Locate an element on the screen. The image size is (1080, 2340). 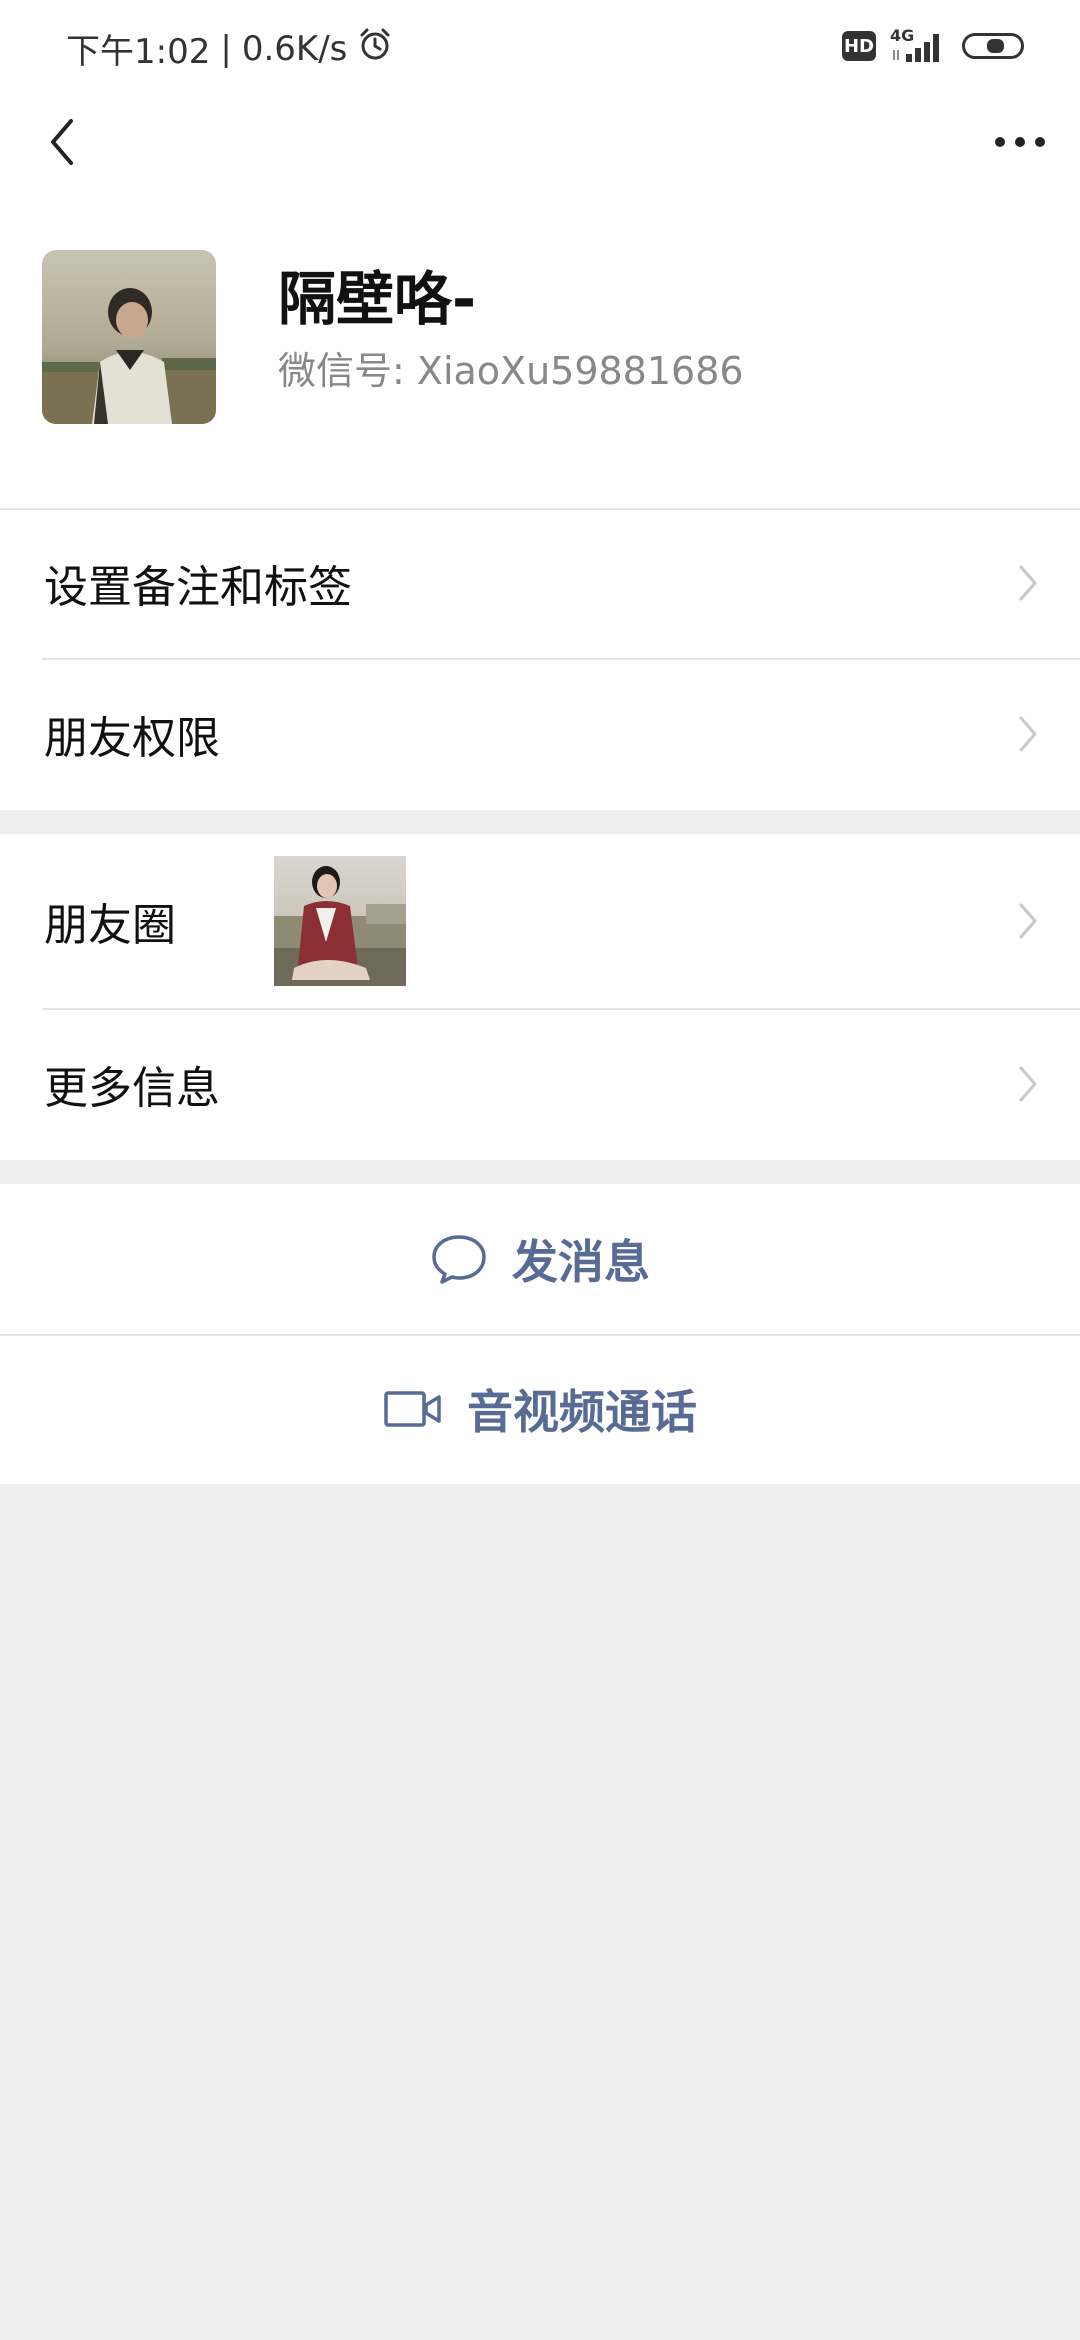
status-right: HD 4G is located at coordinates (933, 46).